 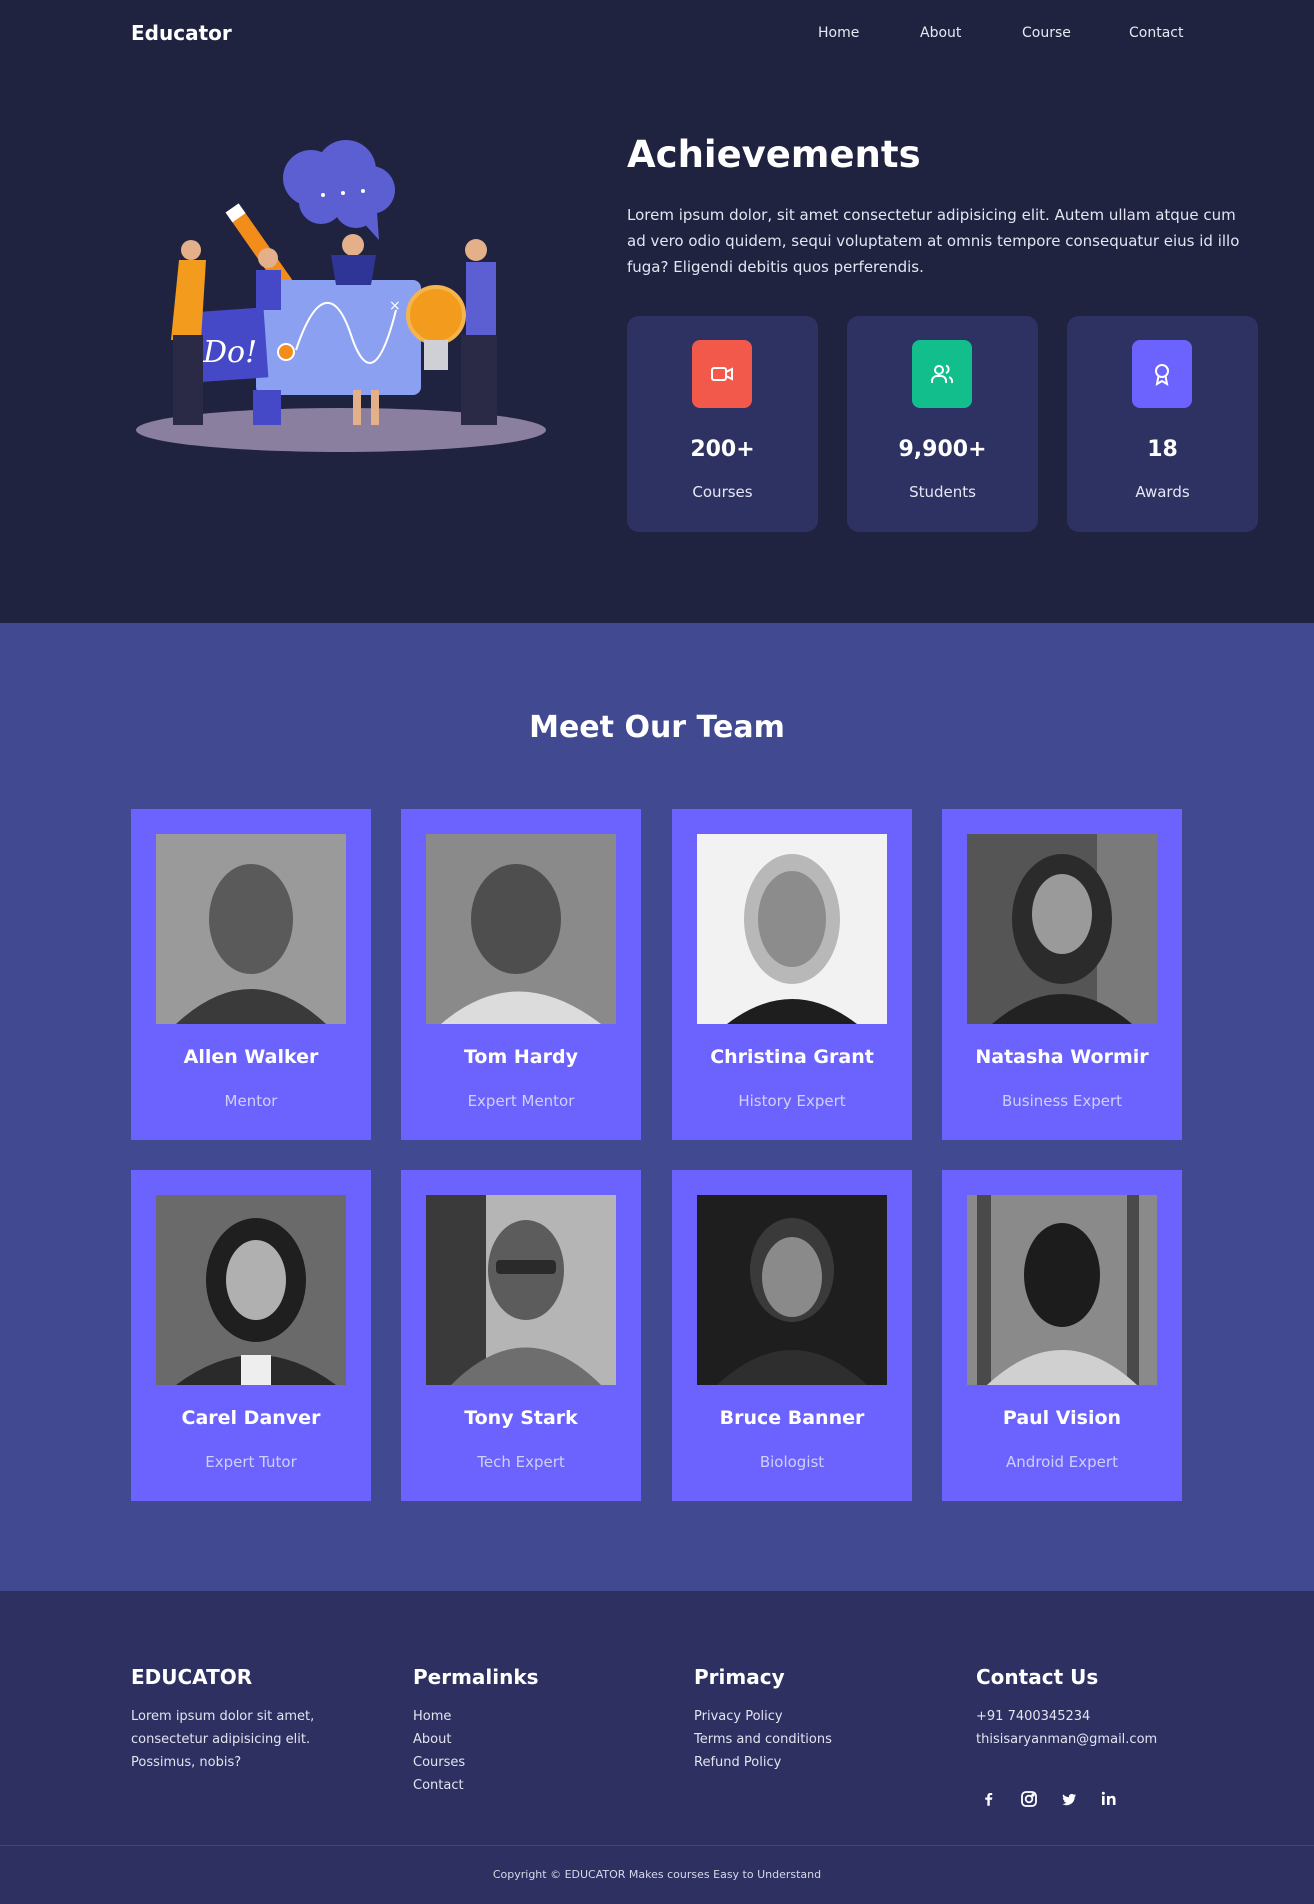 I want to click on users-icon, so click(x=942, y=374).